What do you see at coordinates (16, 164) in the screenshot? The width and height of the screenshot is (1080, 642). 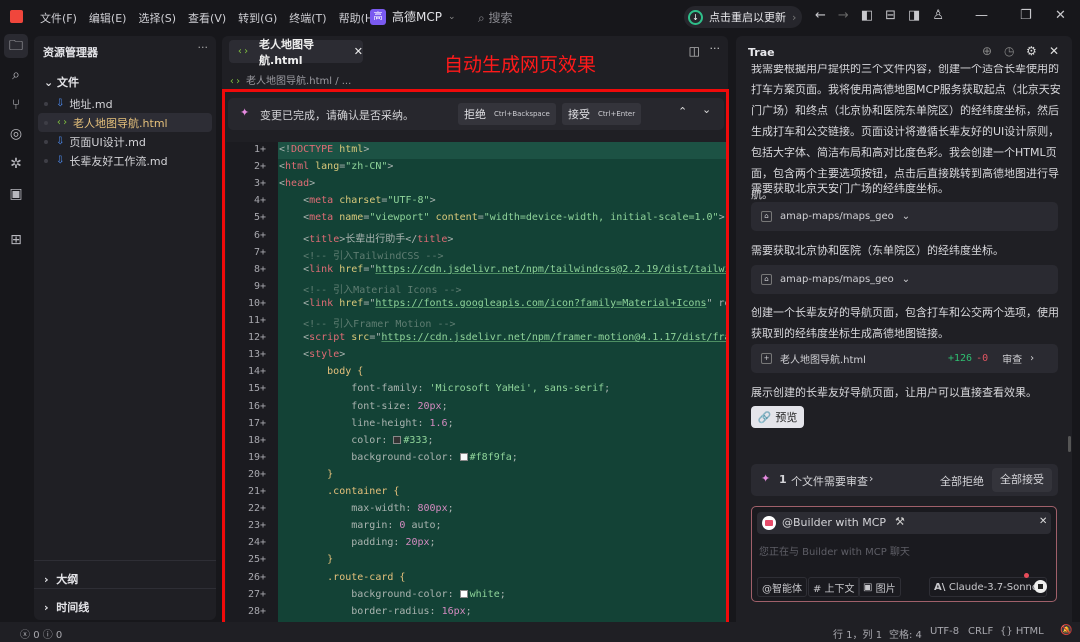 I see `debug-icon: ✲` at bounding box center [16, 164].